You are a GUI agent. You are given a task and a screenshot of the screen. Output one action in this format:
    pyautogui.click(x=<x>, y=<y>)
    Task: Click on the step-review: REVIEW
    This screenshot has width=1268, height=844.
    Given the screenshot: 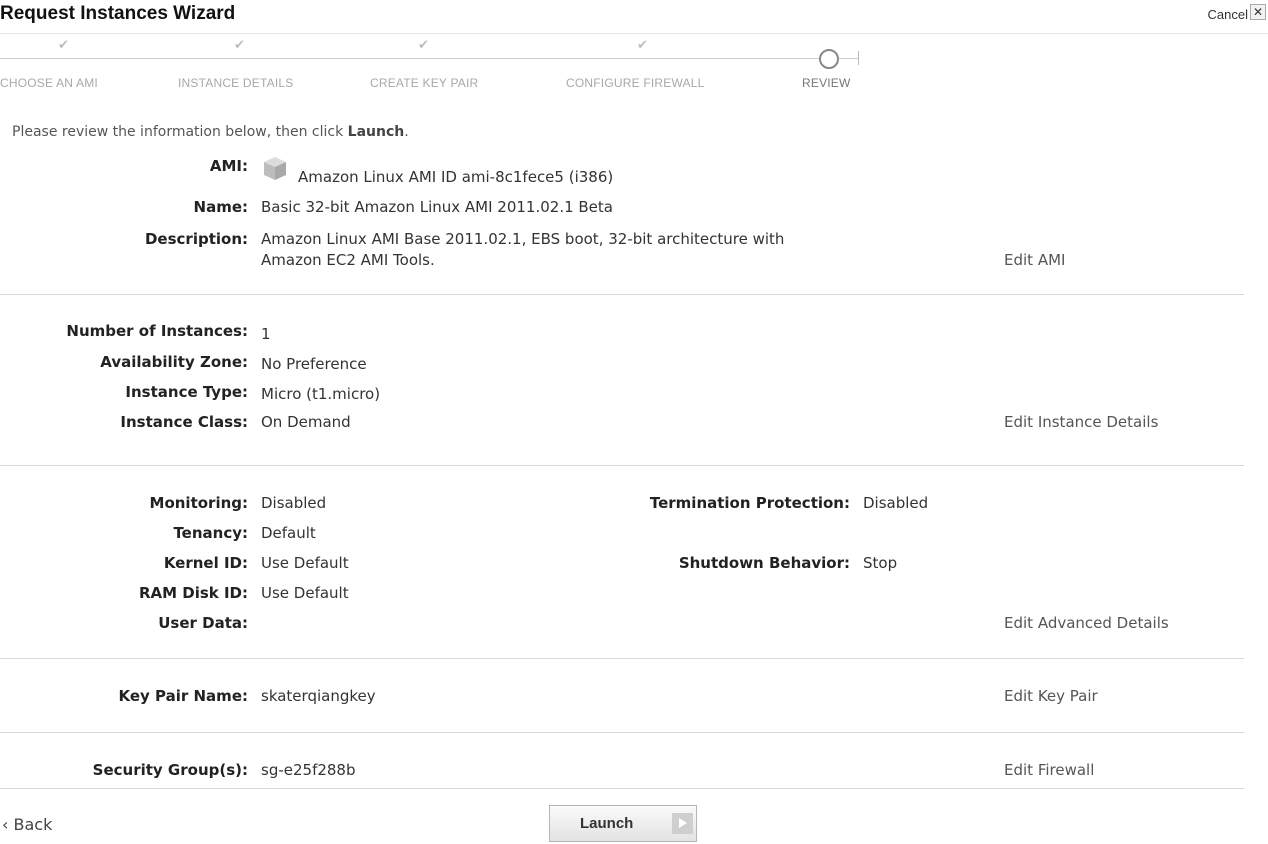 What is the action you would take?
    pyautogui.click(x=826, y=83)
    